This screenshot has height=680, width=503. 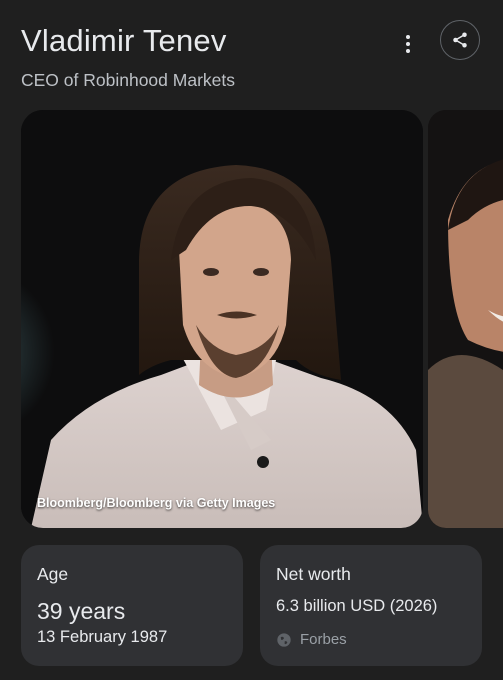 What do you see at coordinates (132, 605) in the screenshot?
I see `age-card: Age 39 years 13 February 1987` at bounding box center [132, 605].